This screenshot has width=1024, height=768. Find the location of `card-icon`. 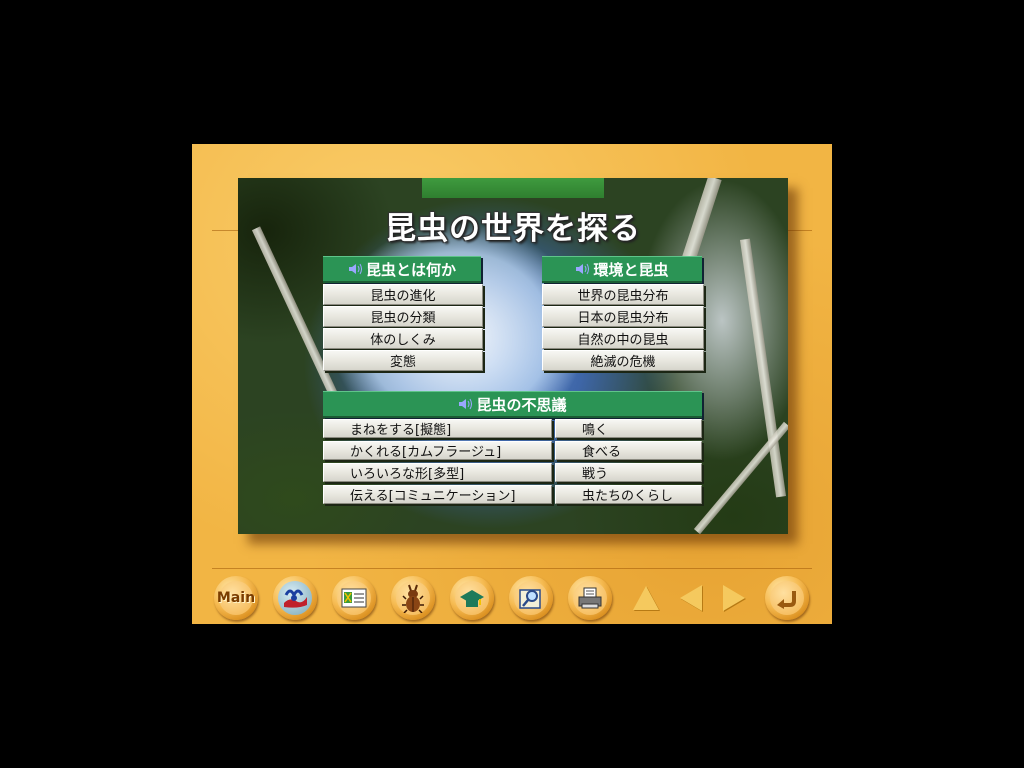

card-icon is located at coordinates (354, 598).